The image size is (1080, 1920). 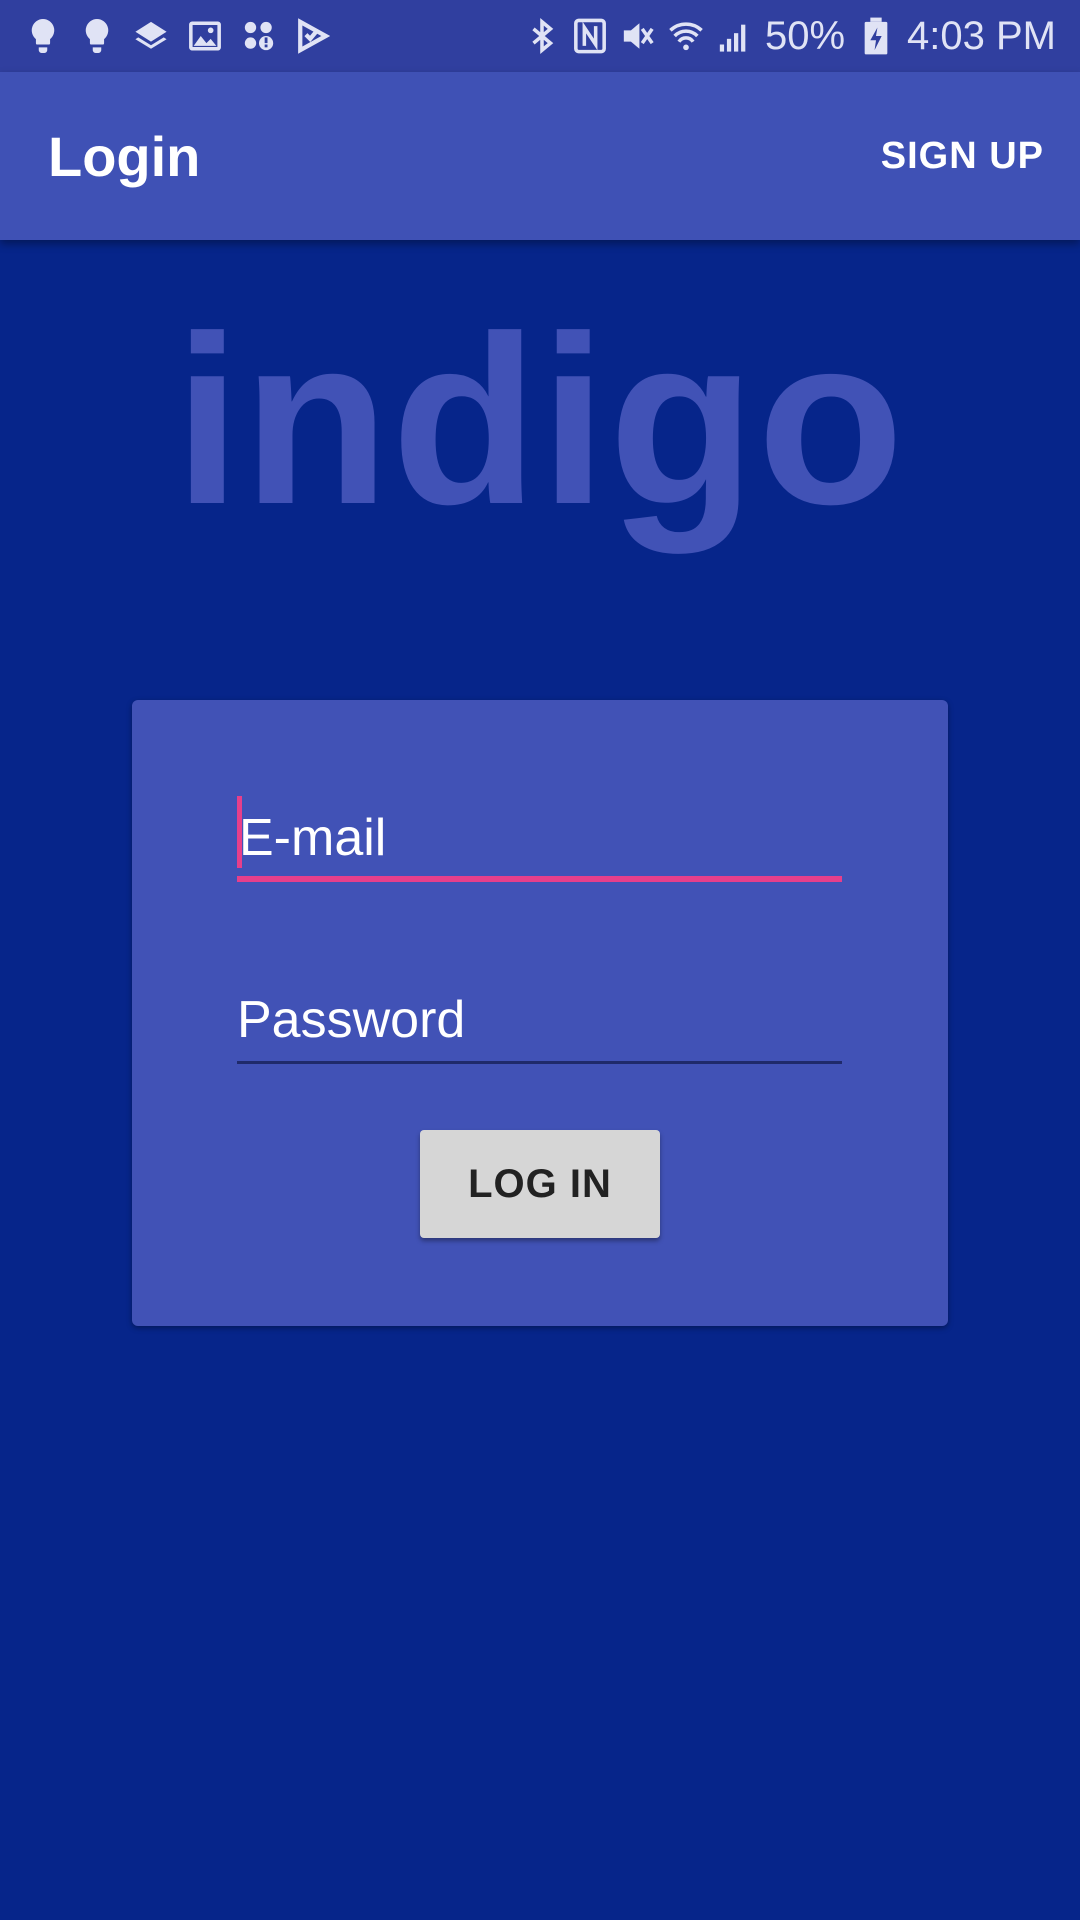 I want to click on password-underline, so click(x=539, y=1062).